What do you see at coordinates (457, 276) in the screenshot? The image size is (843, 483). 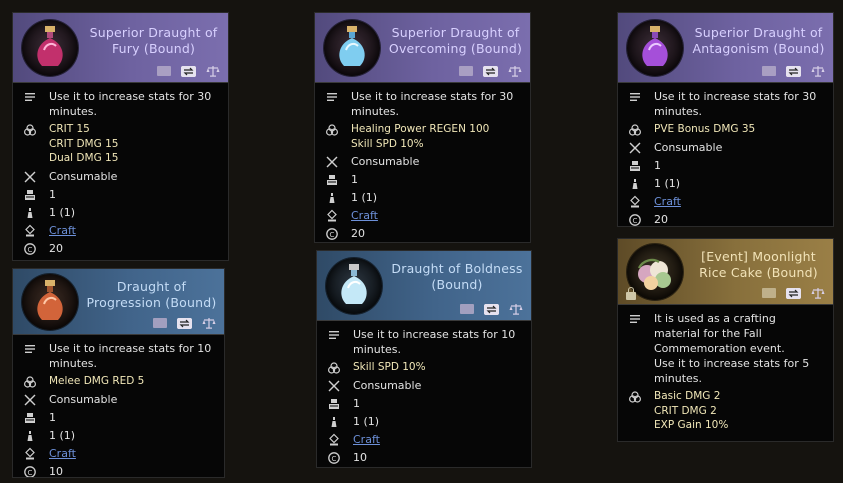 I see `item-title: Draught of Boldness (Bound)` at bounding box center [457, 276].